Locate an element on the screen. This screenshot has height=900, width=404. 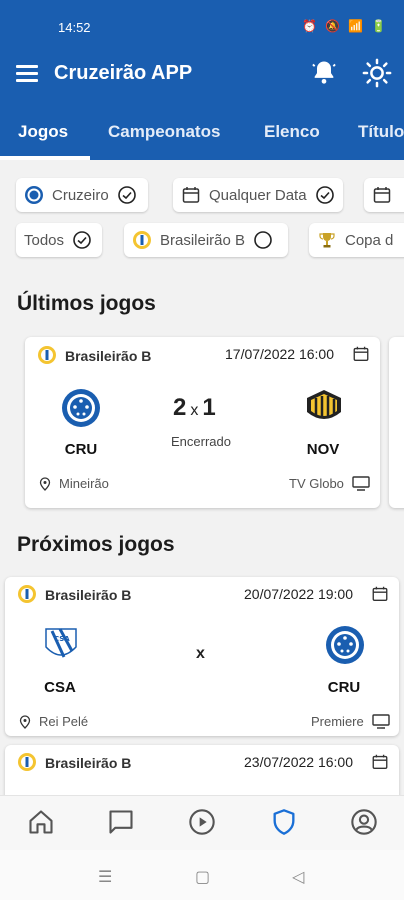
csa-logo-icon: CSA is located at coordinates (61, 643).